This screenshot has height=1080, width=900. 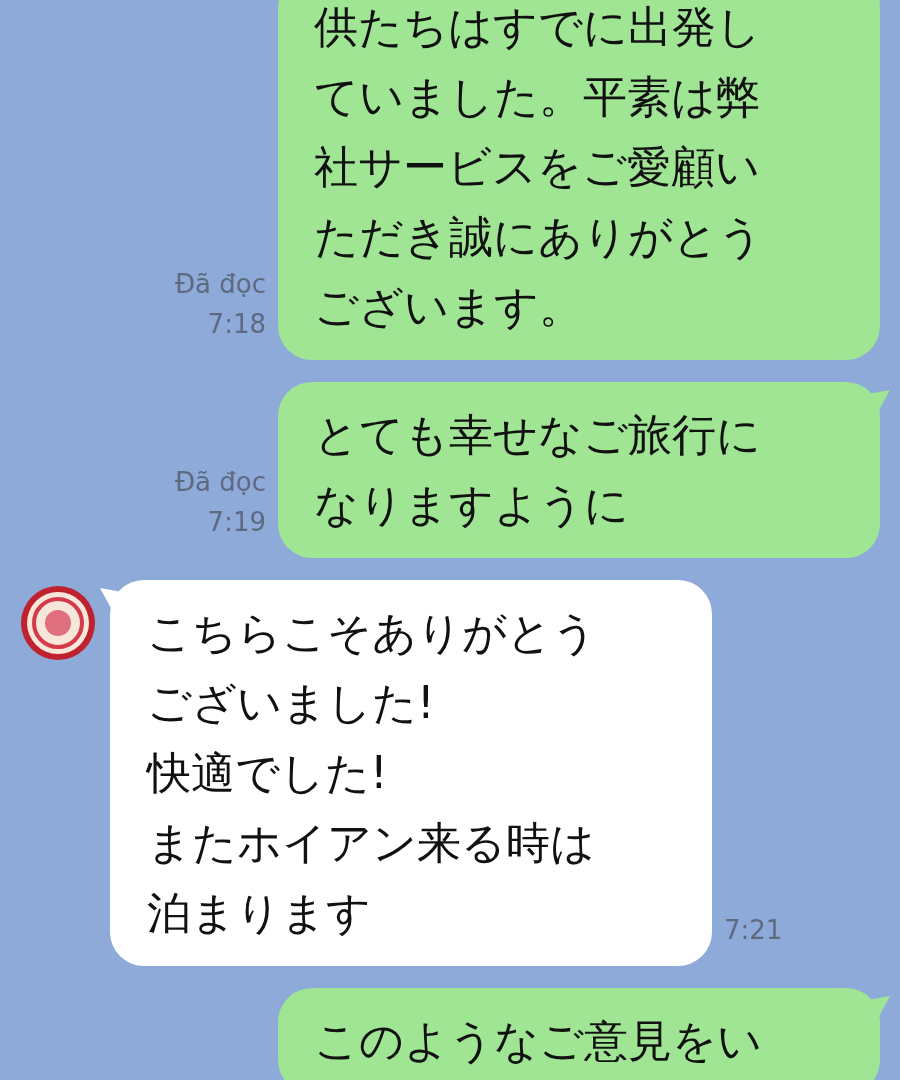 What do you see at coordinates (236, 324) in the screenshot?
I see `message-time: 7:18` at bounding box center [236, 324].